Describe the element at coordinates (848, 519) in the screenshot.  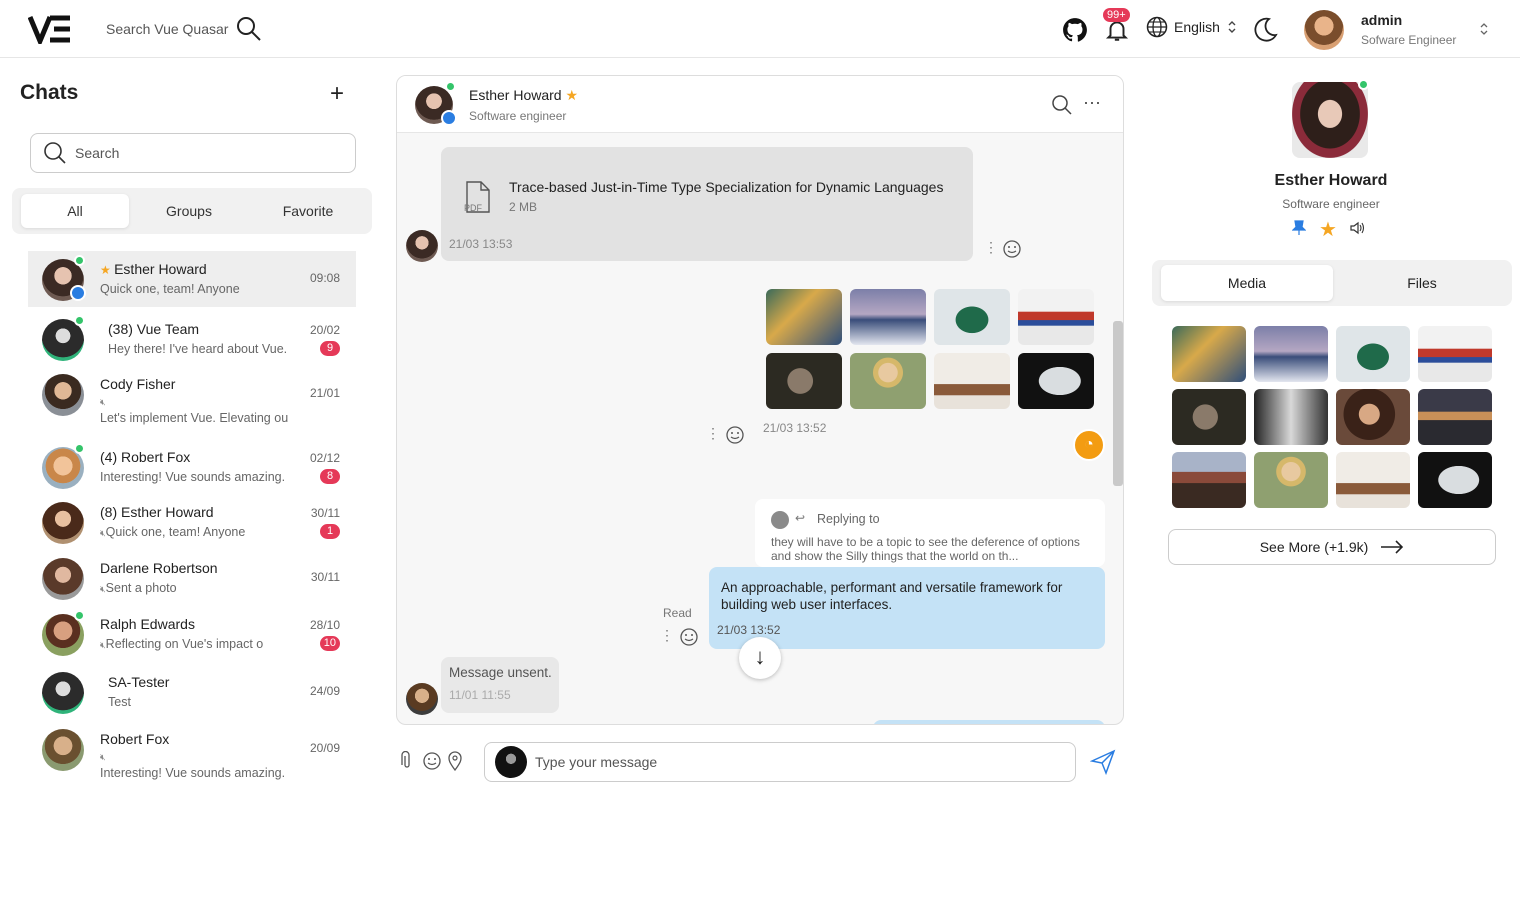
I see `reply-label: Replying to` at that location.